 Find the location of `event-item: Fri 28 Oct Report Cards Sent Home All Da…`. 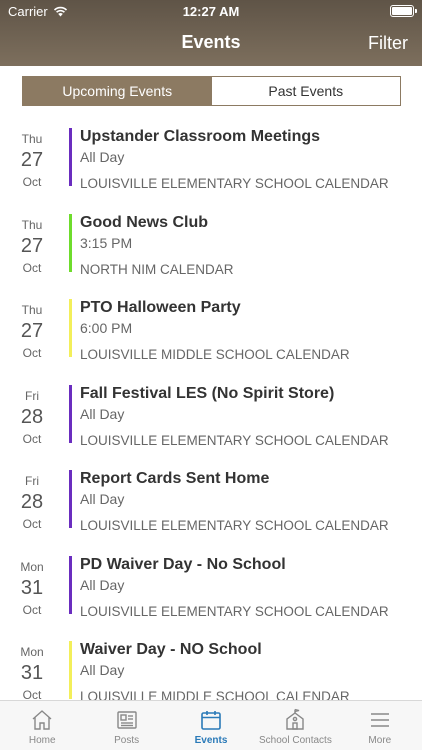

event-item: Fri 28 Oct Report Cards Sent Home All Da… is located at coordinates (211, 507).